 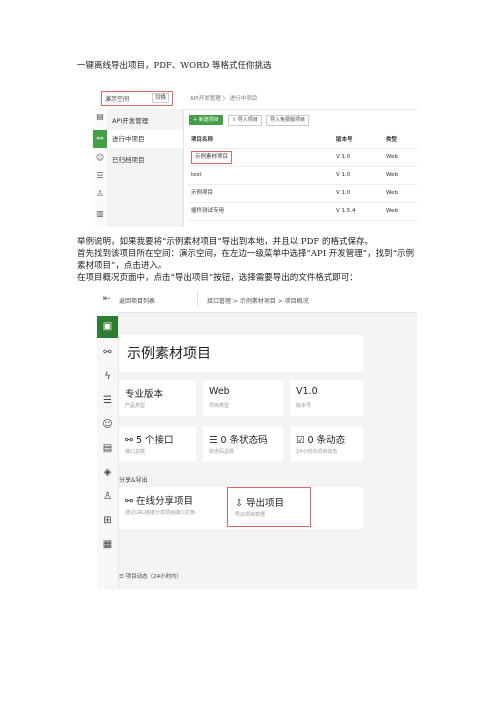 What do you see at coordinates (151, 577) in the screenshot?
I see `activity-footer: ☰ 项目动态（24小时内）` at bounding box center [151, 577].